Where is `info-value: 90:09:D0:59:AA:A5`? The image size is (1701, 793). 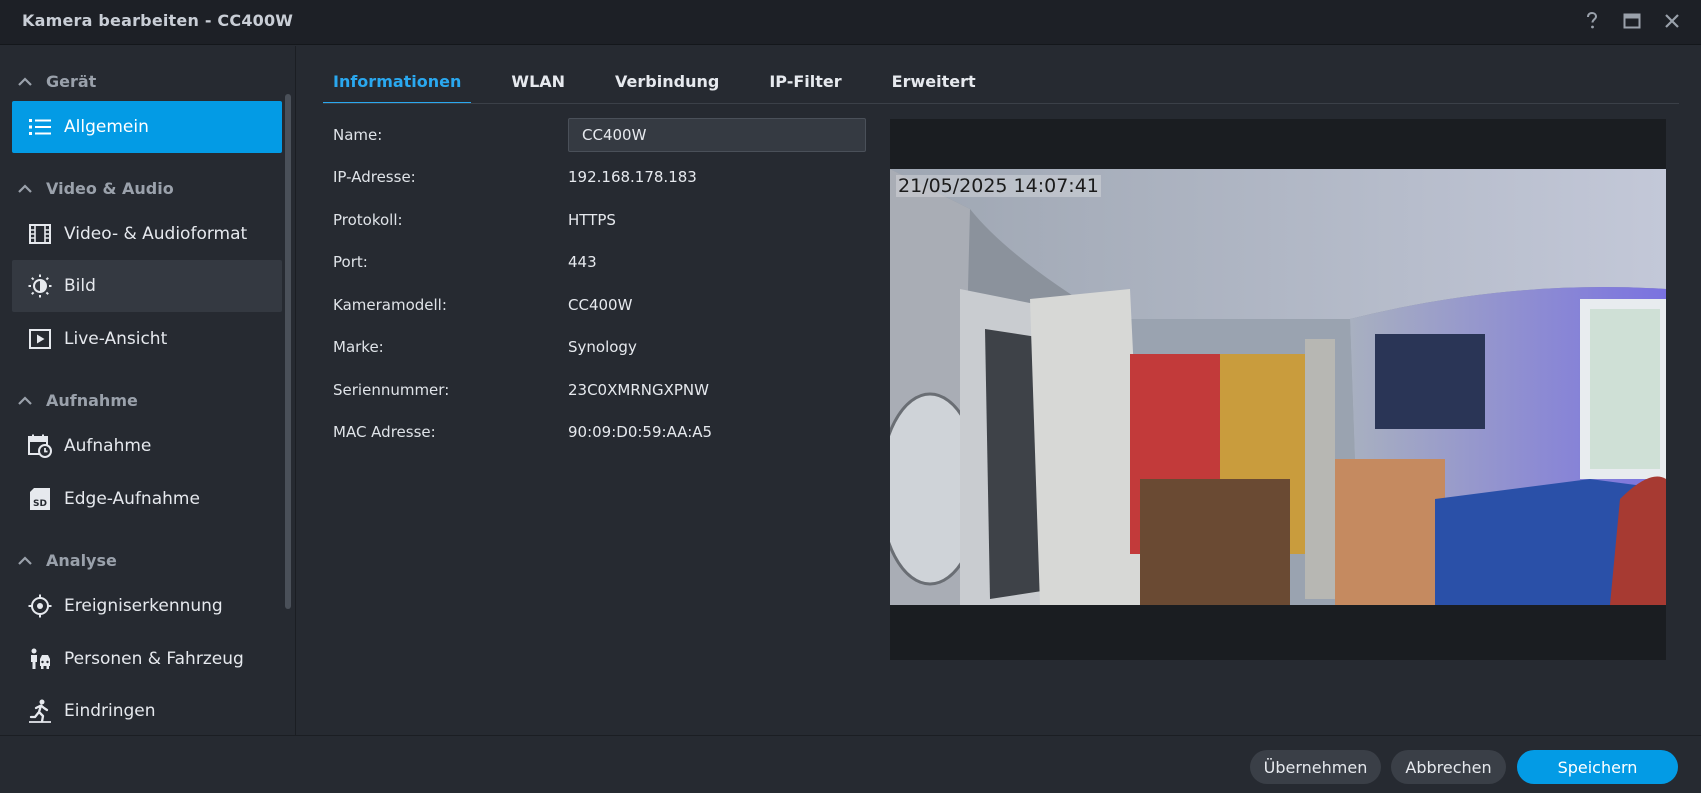 info-value: 90:09:D0:59:AA:A5 is located at coordinates (640, 432).